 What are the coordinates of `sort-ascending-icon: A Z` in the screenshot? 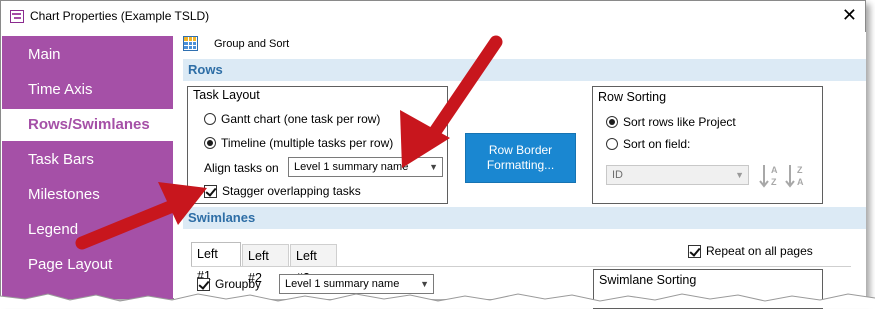 It's located at (771, 176).